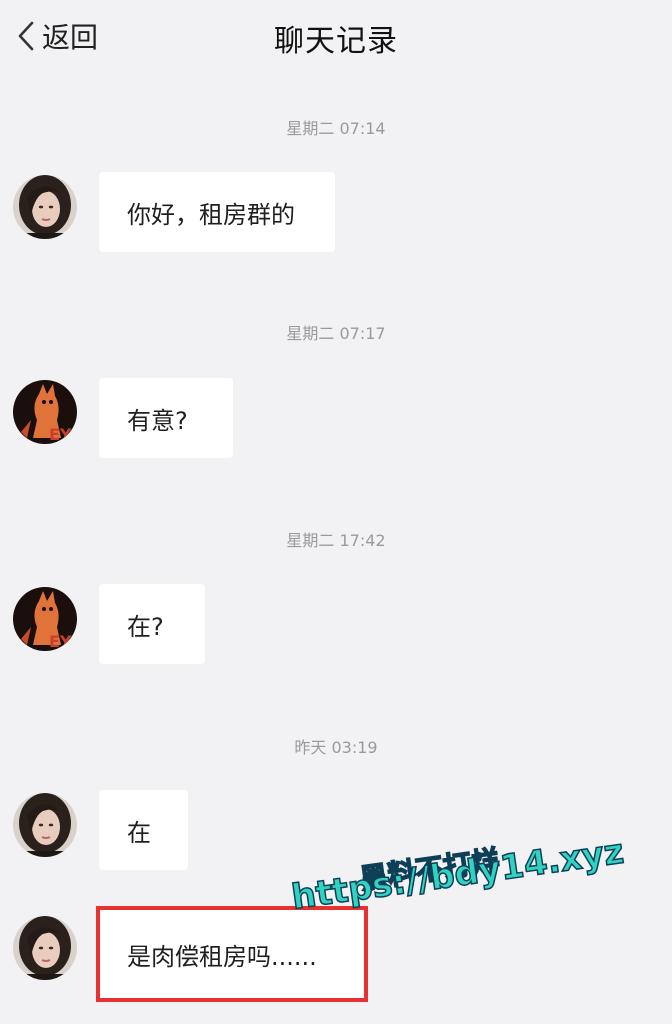  I want to click on nav-header: 返回 聊天记录, so click(336, 36).